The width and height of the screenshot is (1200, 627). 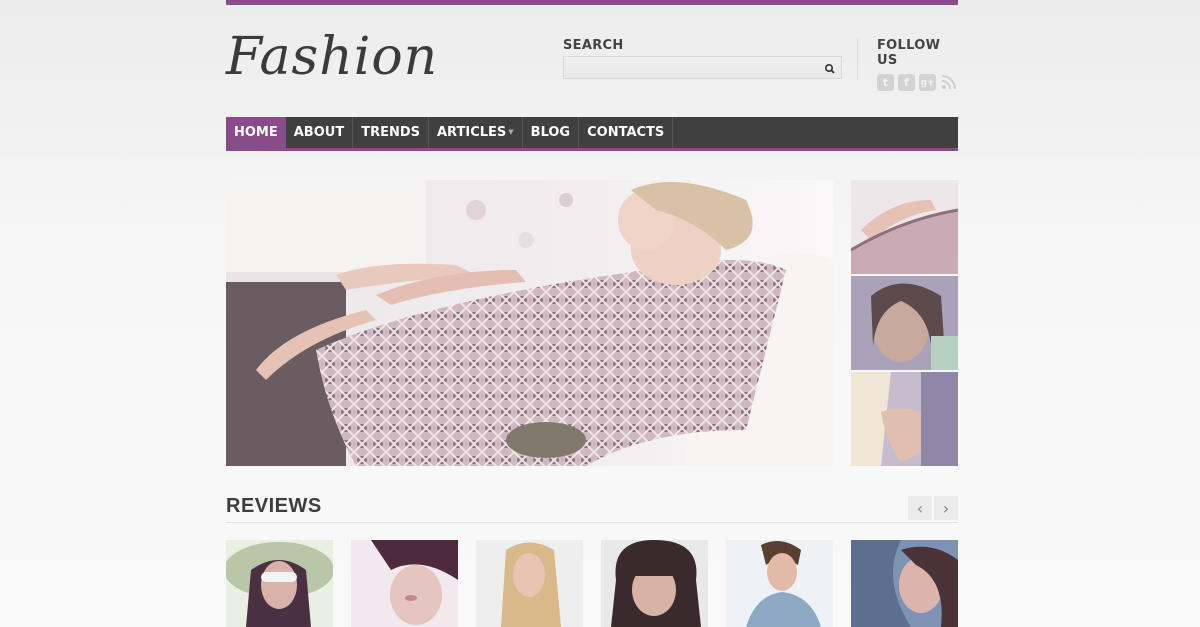 What do you see at coordinates (909, 53) in the screenshot?
I see `follow-title: FOLLOW US` at bounding box center [909, 53].